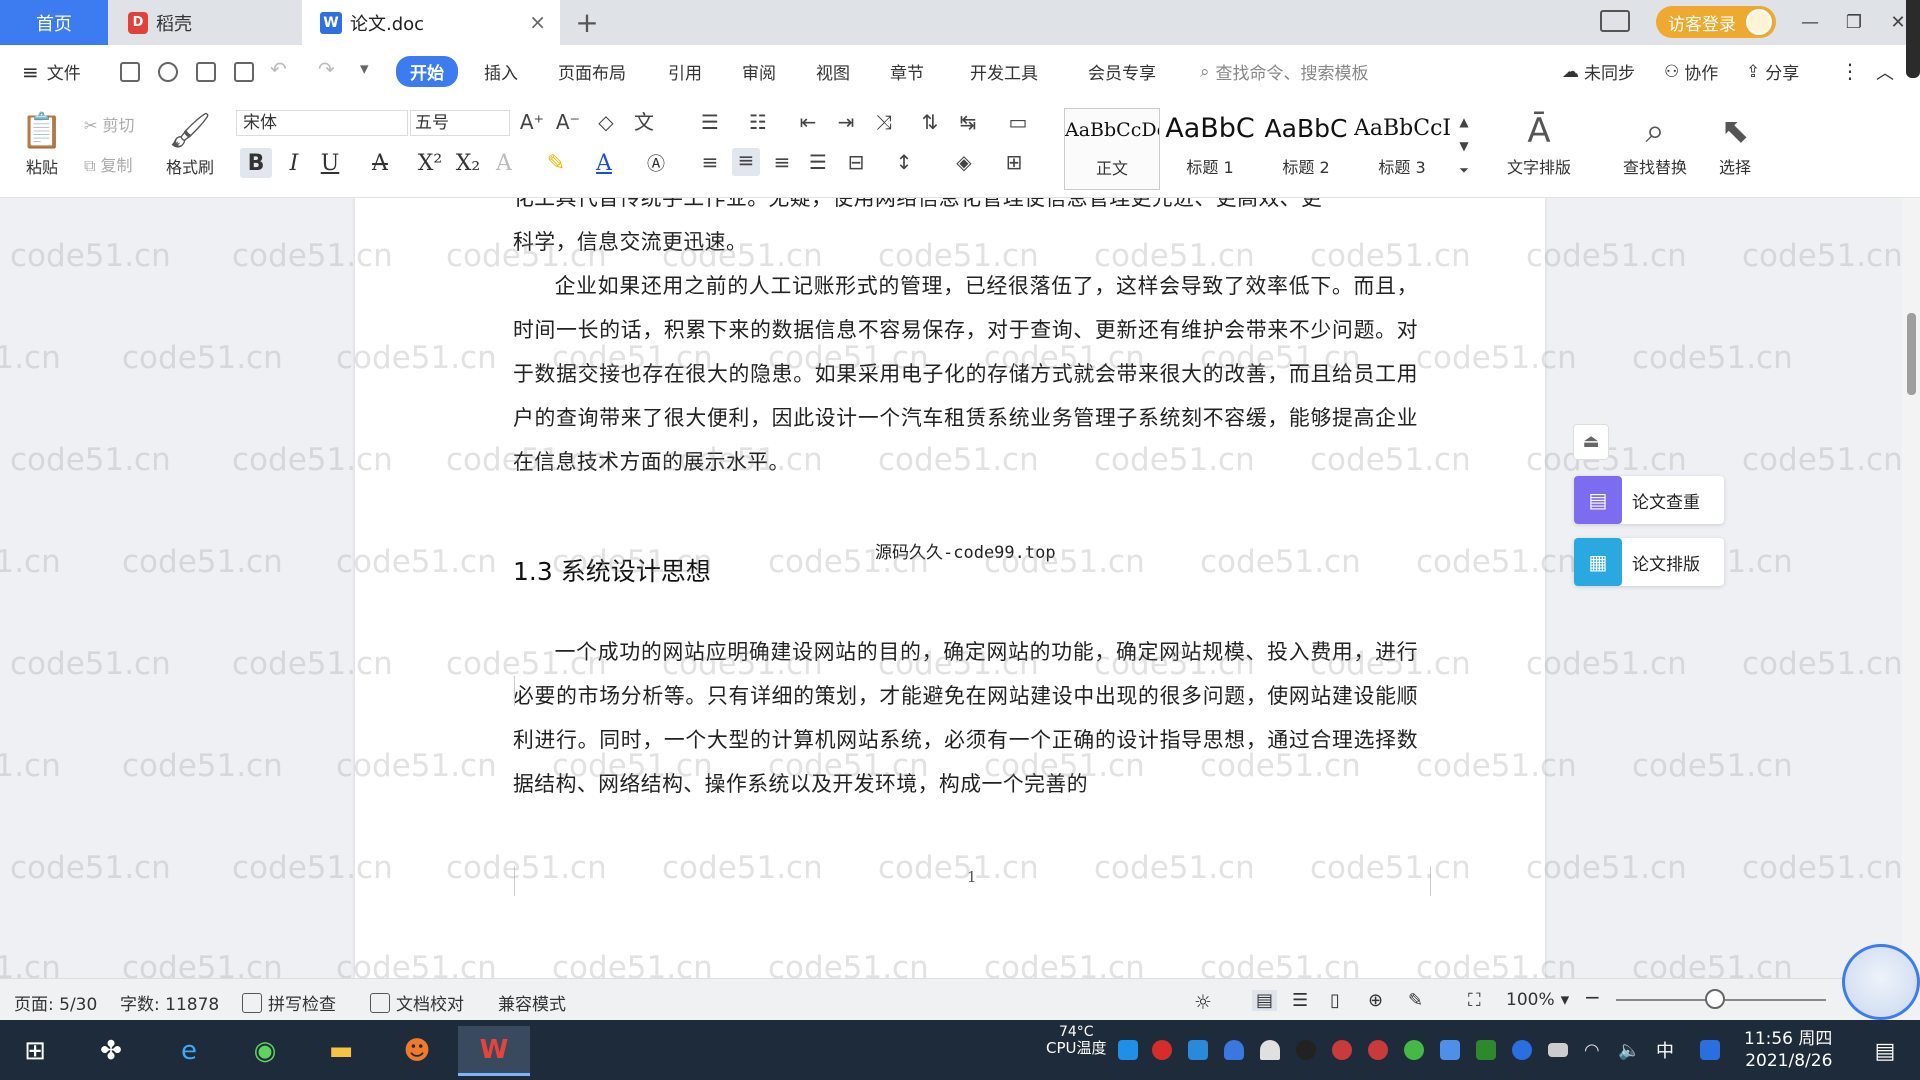 This screenshot has width=1920, height=1080. Describe the element at coordinates (1715, 999) in the screenshot. I see `zoom-slider-knob` at that location.